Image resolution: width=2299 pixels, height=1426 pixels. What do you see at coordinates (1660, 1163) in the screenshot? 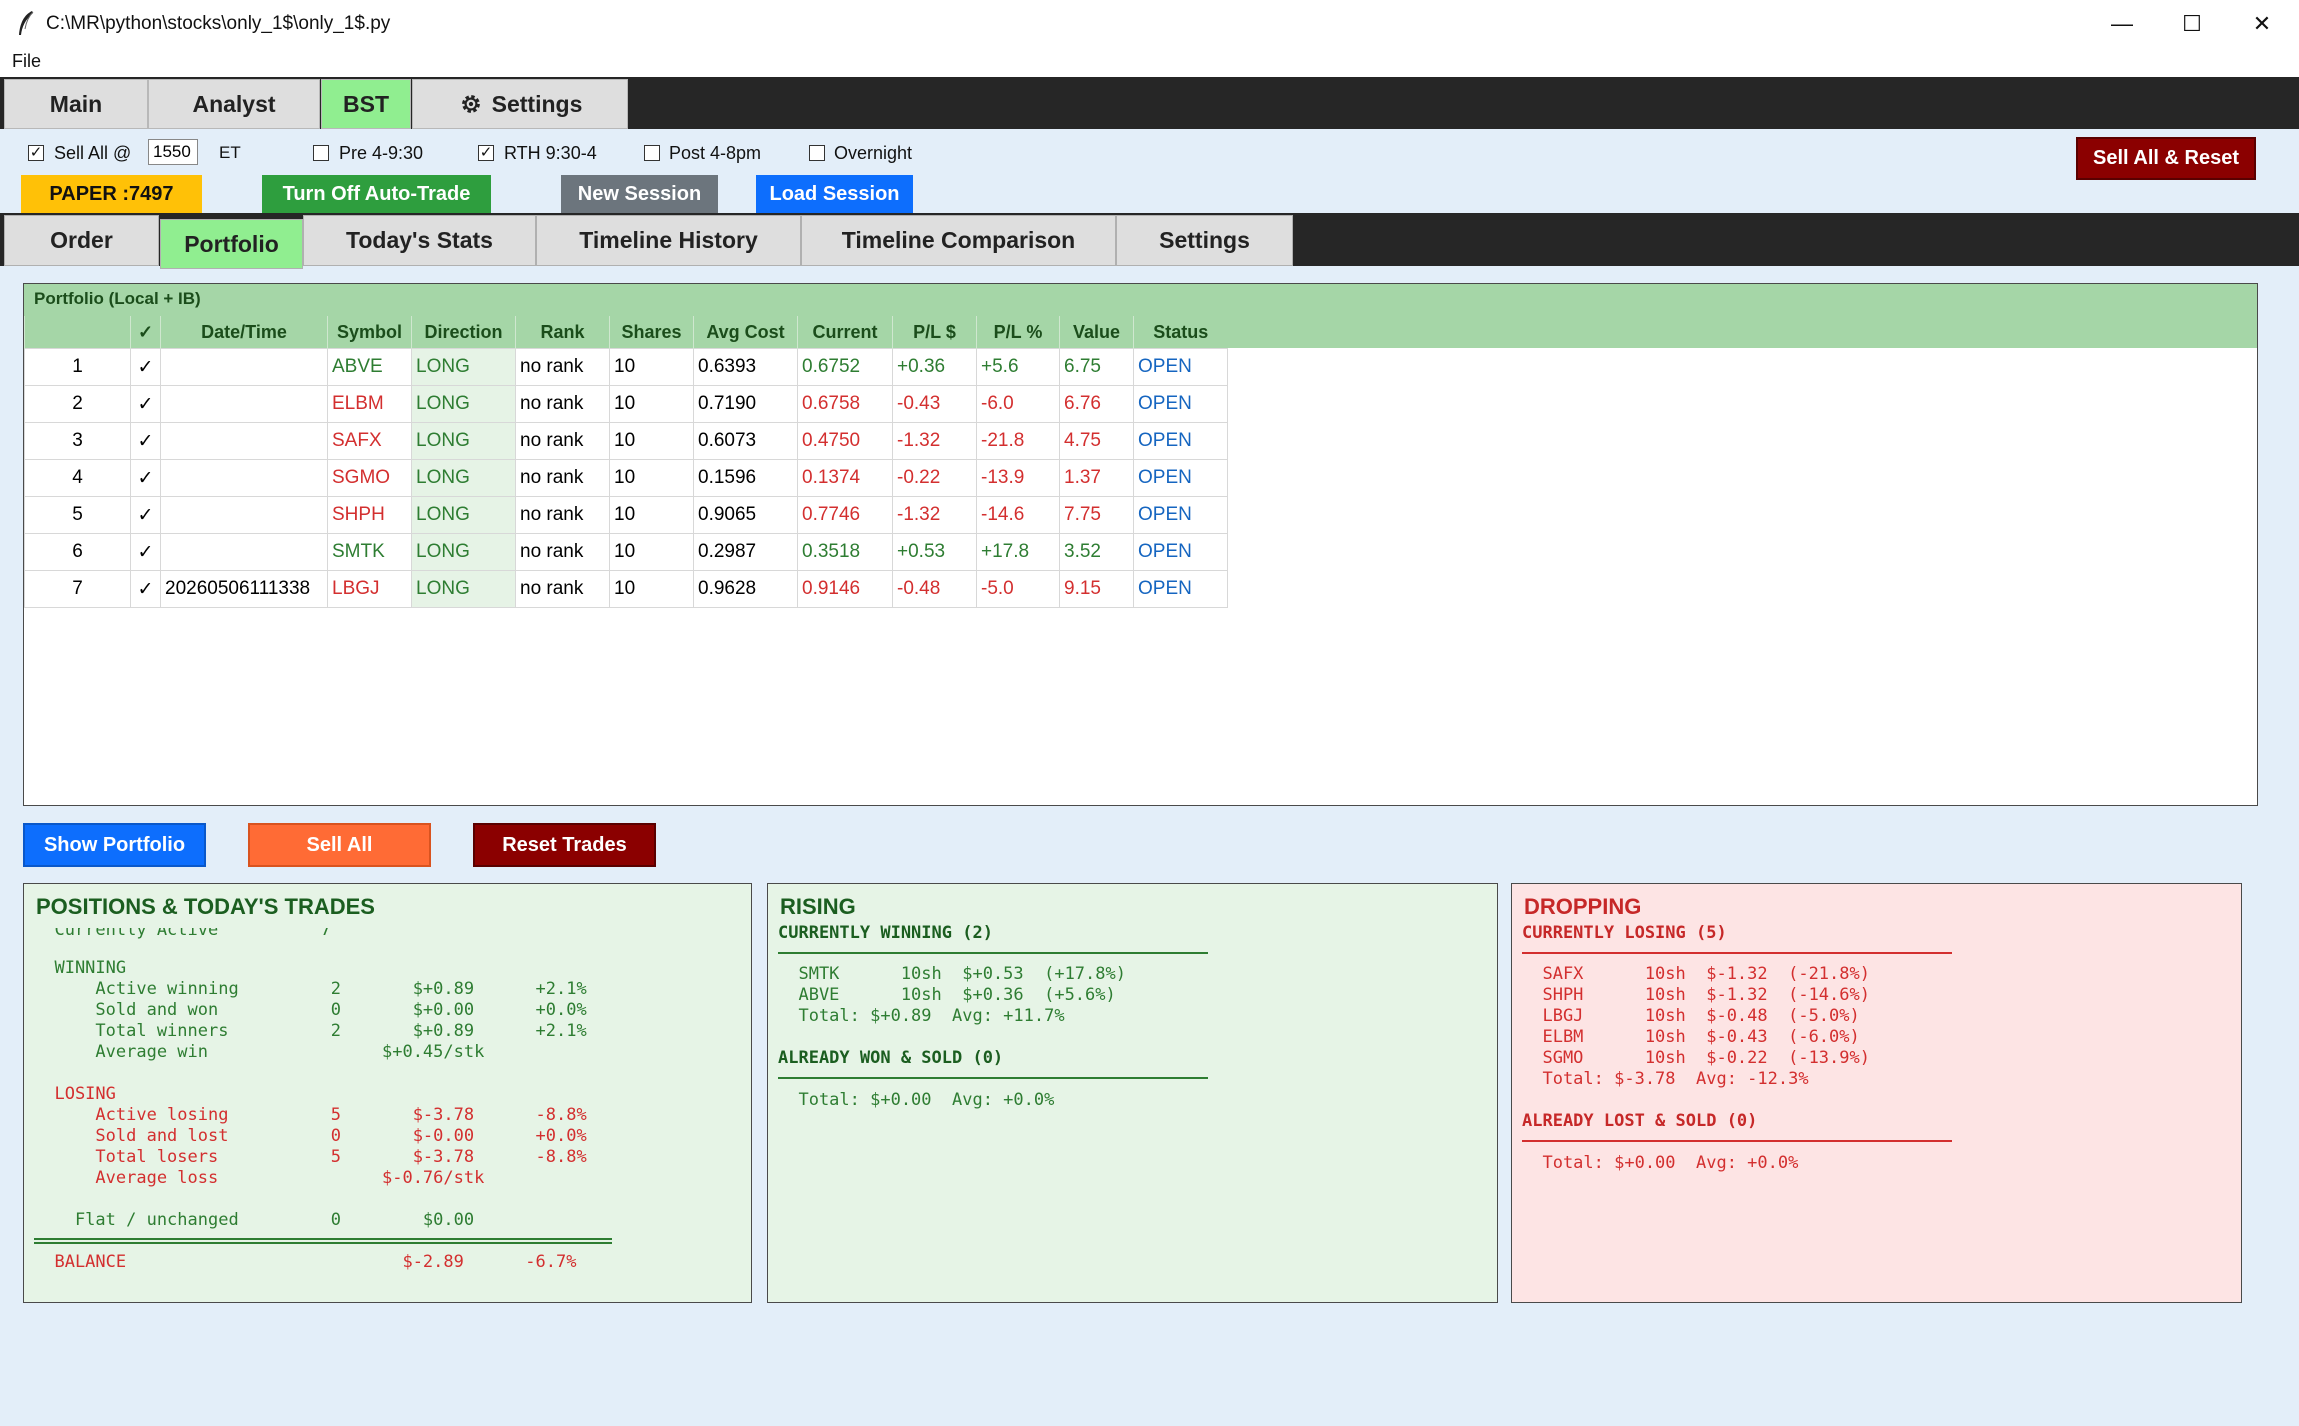
I see `dropping-sold-total: Total: $+0.00 Avg: +0.0%` at bounding box center [1660, 1163].